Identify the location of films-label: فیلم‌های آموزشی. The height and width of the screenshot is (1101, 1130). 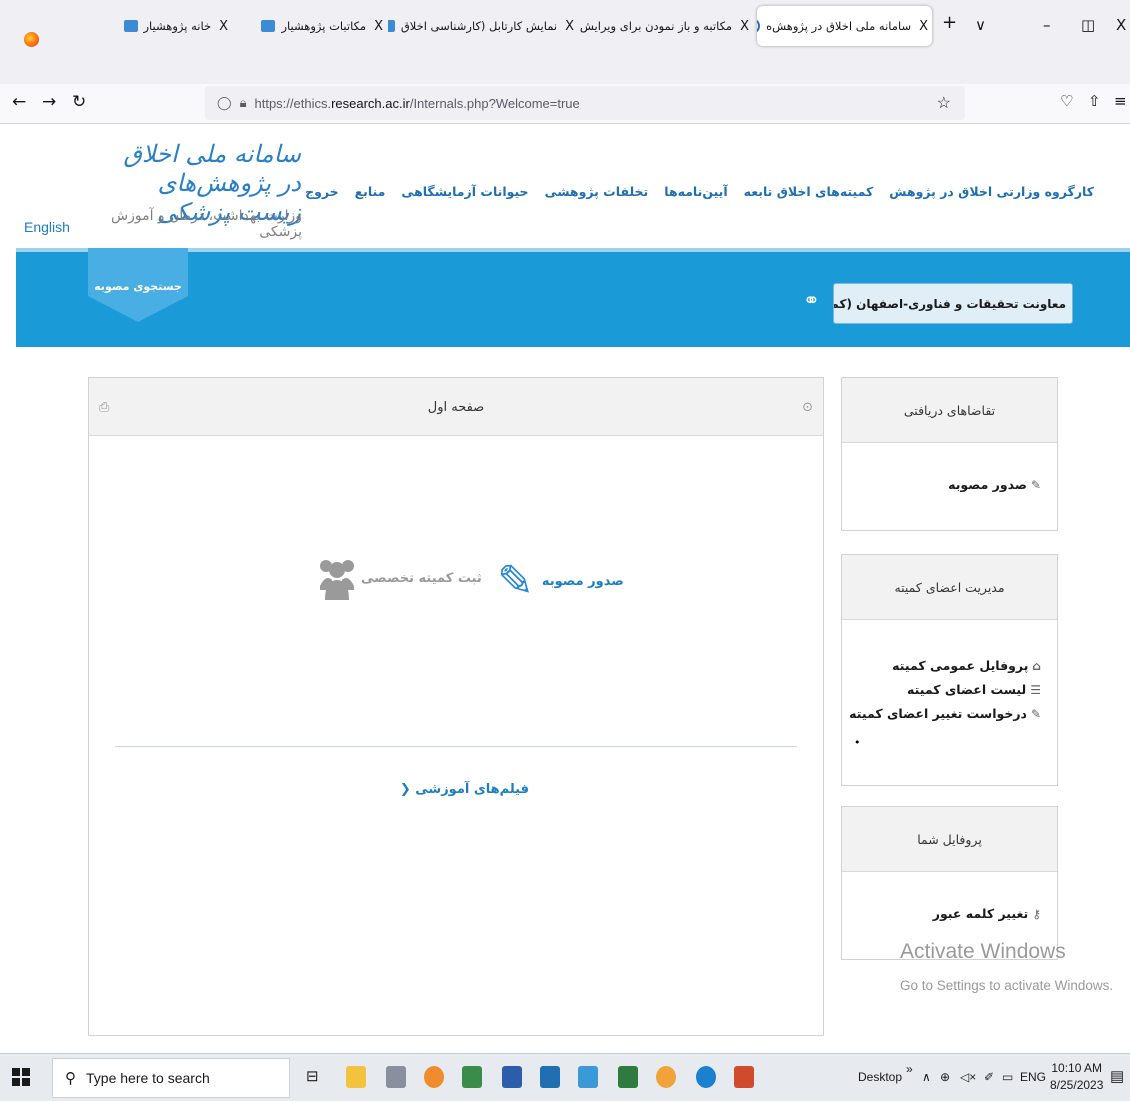
(472, 789).